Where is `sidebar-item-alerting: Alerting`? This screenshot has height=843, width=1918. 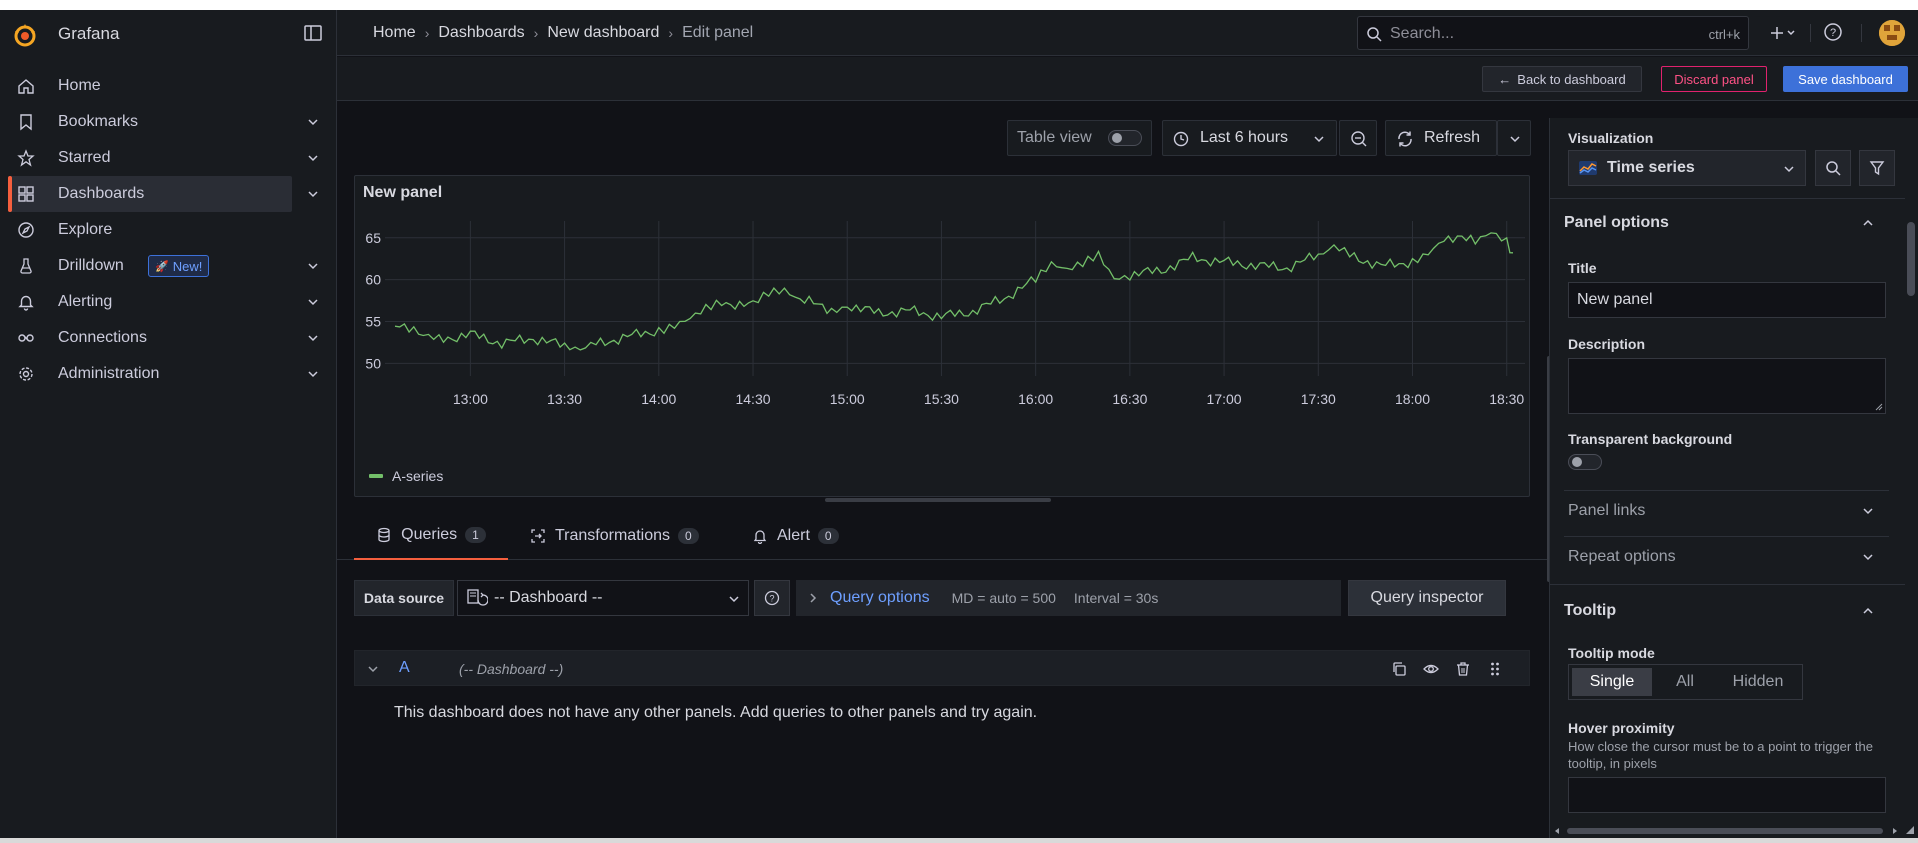
sidebar-item-alerting: Alerting is located at coordinates (168, 302).